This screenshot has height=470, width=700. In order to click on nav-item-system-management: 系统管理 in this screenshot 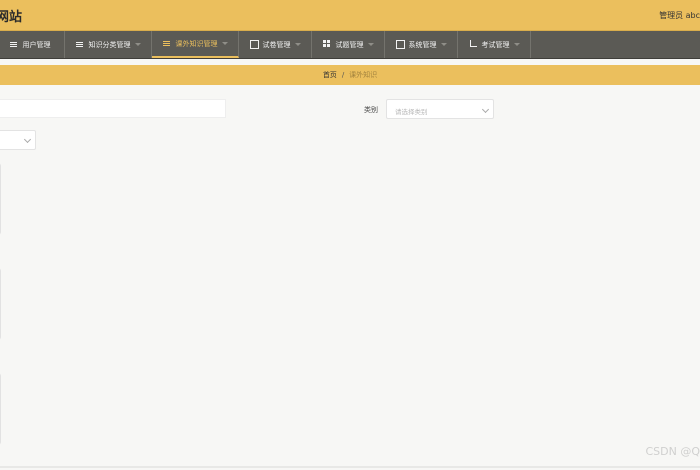, I will do `click(421, 44)`.